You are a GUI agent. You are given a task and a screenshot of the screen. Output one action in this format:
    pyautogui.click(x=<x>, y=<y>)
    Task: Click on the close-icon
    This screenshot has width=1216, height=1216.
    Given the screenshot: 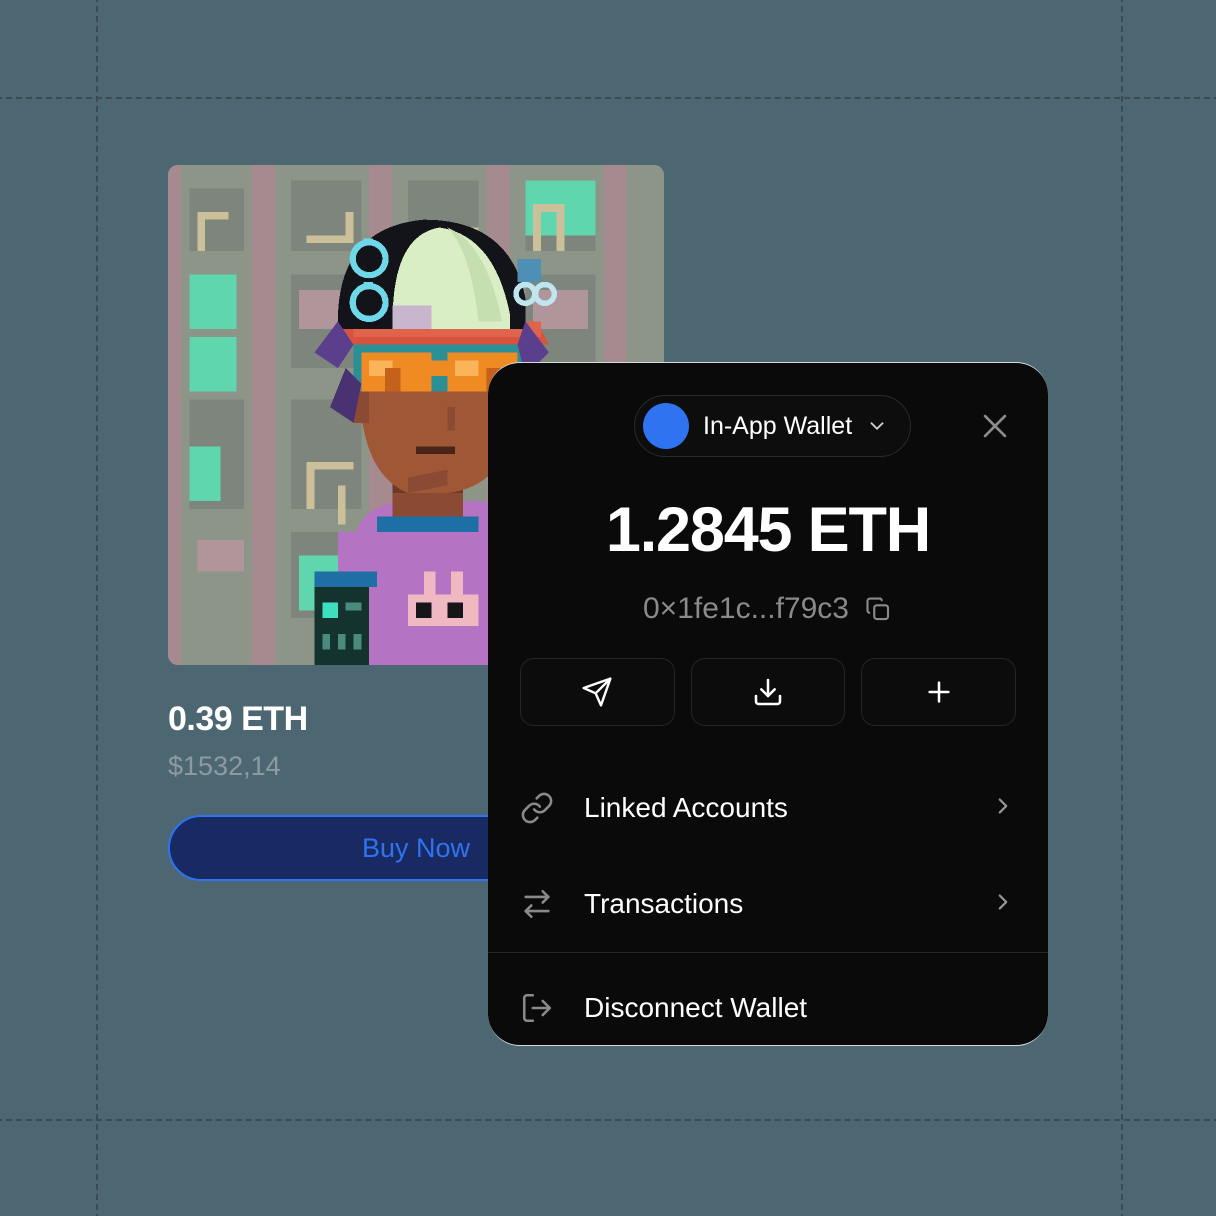 What is the action you would take?
    pyautogui.click(x=995, y=426)
    